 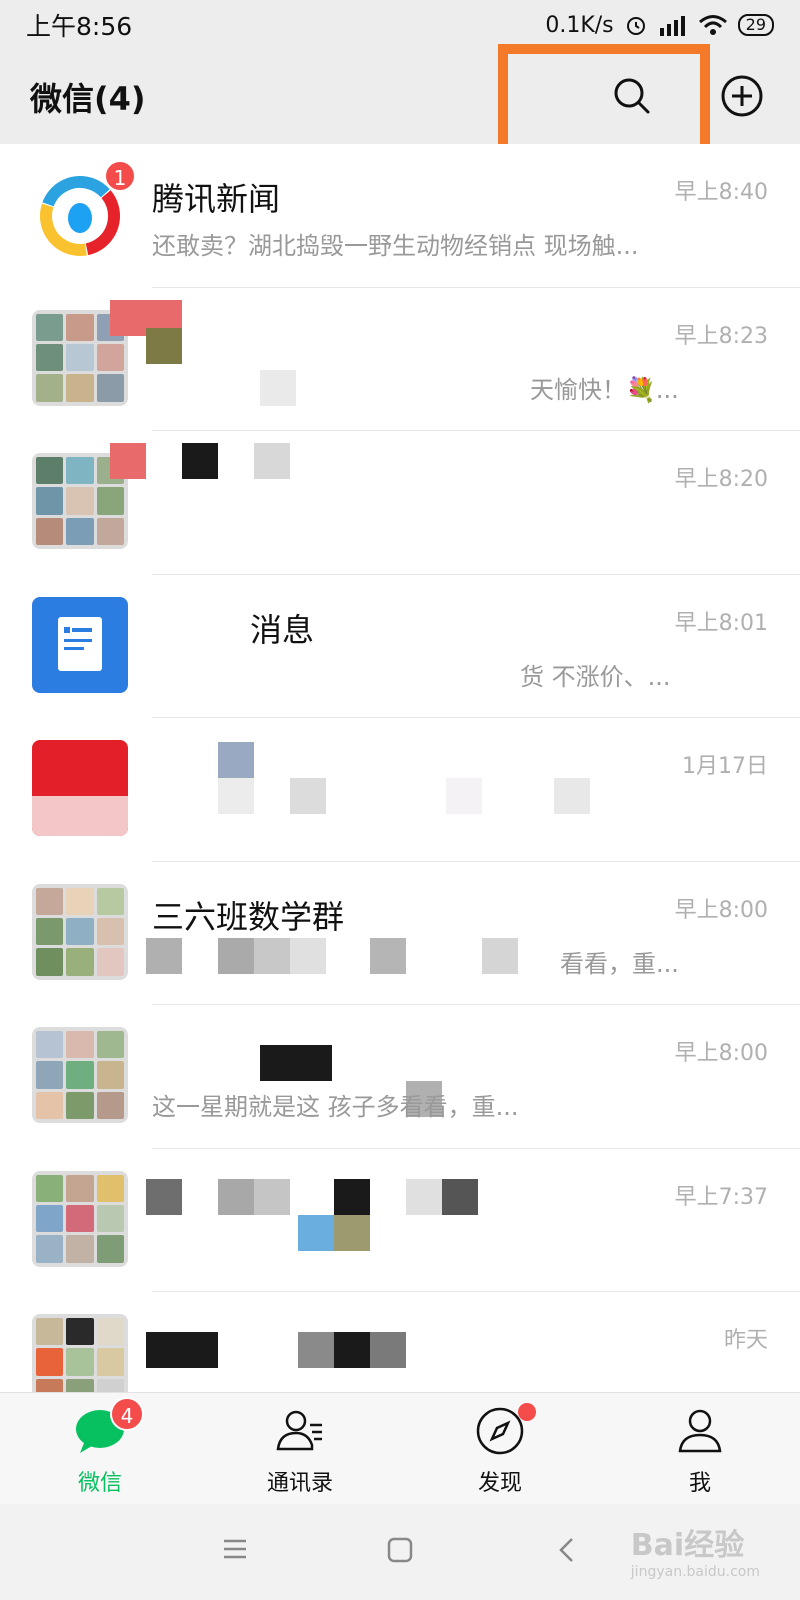 I want to click on chat-row: 早上8:20, so click(x=400, y=503).